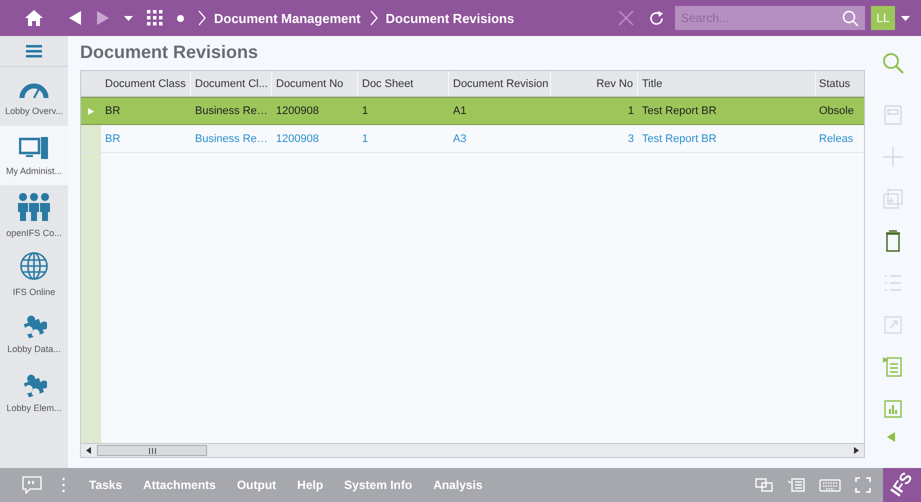 The height and width of the screenshot is (502, 921). Describe the element at coordinates (594, 83) in the screenshot. I see `column-header: Rev No` at that location.